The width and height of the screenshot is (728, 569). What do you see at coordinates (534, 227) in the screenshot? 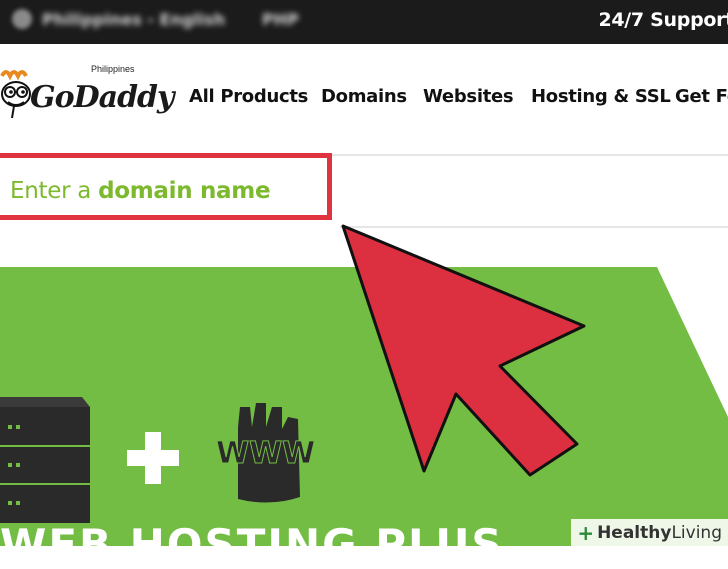
I see `search-underline` at bounding box center [534, 227].